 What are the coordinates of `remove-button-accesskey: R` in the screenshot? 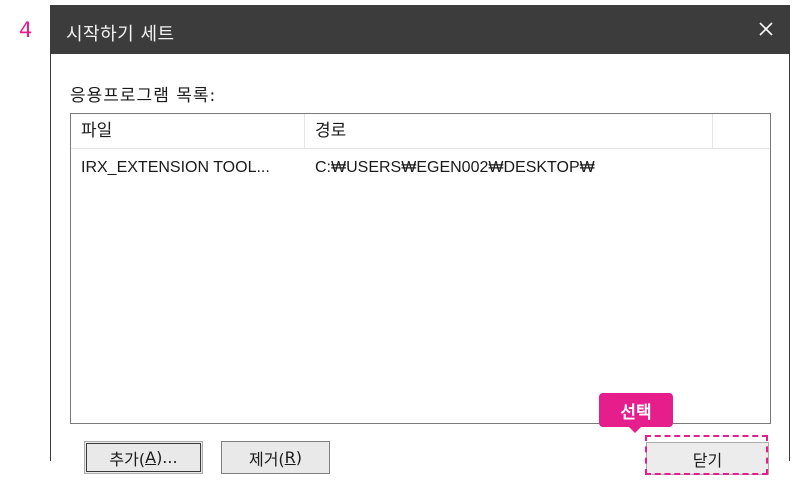 It's located at (290, 457).